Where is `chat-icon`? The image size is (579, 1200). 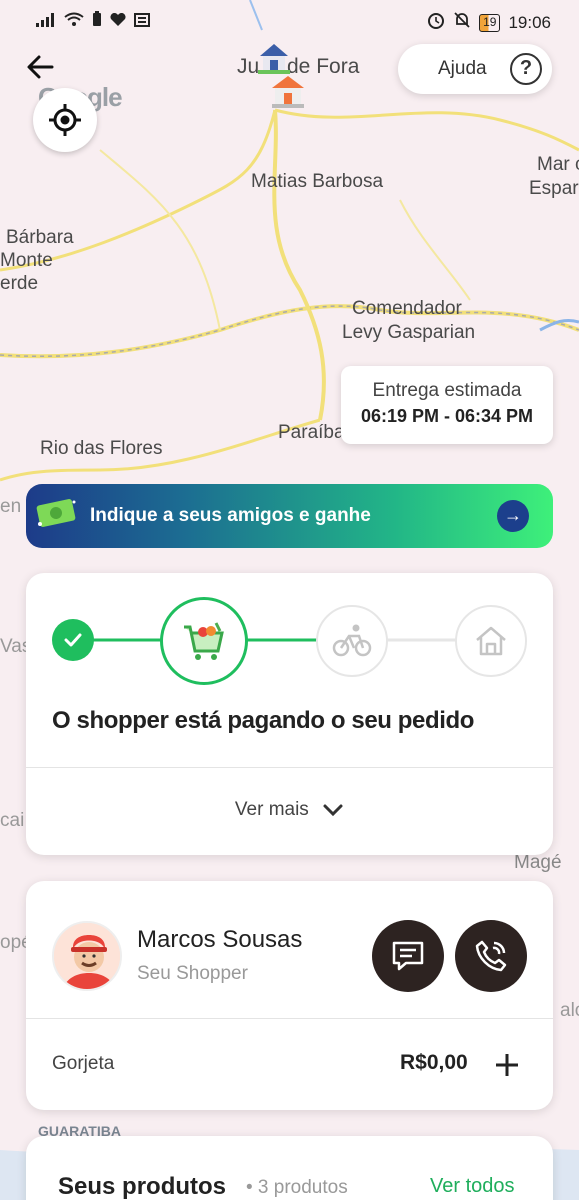
chat-icon is located at coordinates (408, 956).